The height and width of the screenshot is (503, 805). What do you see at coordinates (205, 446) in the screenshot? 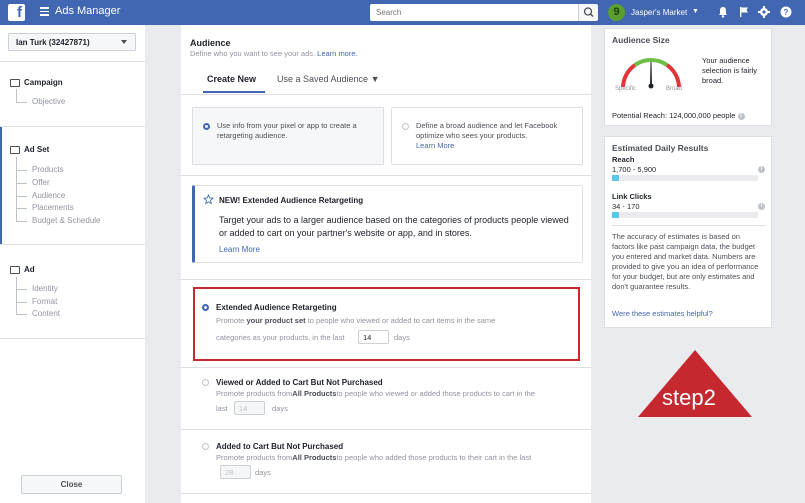
I see `radio-added-not-purchased` at bounding box center [205, 446].